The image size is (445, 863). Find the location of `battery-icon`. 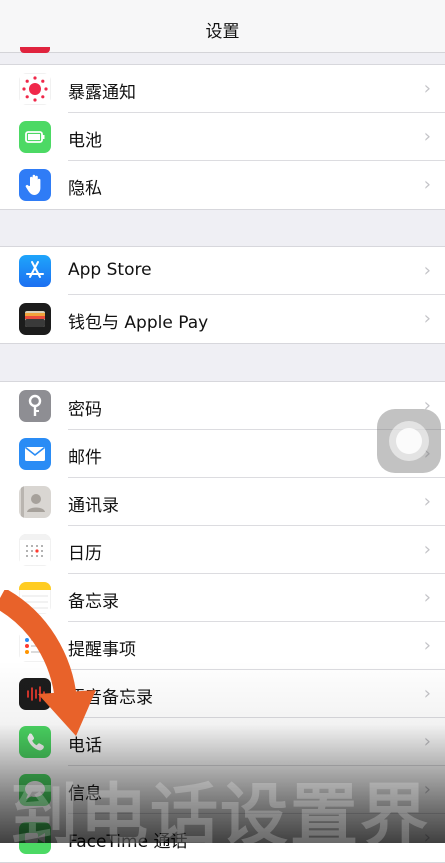

battery-icon is located at coordinates (35, 137).